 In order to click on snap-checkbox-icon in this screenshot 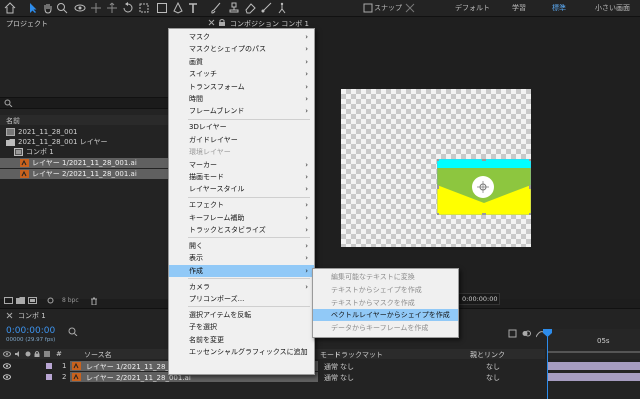, I will do `click(368, 8)`.